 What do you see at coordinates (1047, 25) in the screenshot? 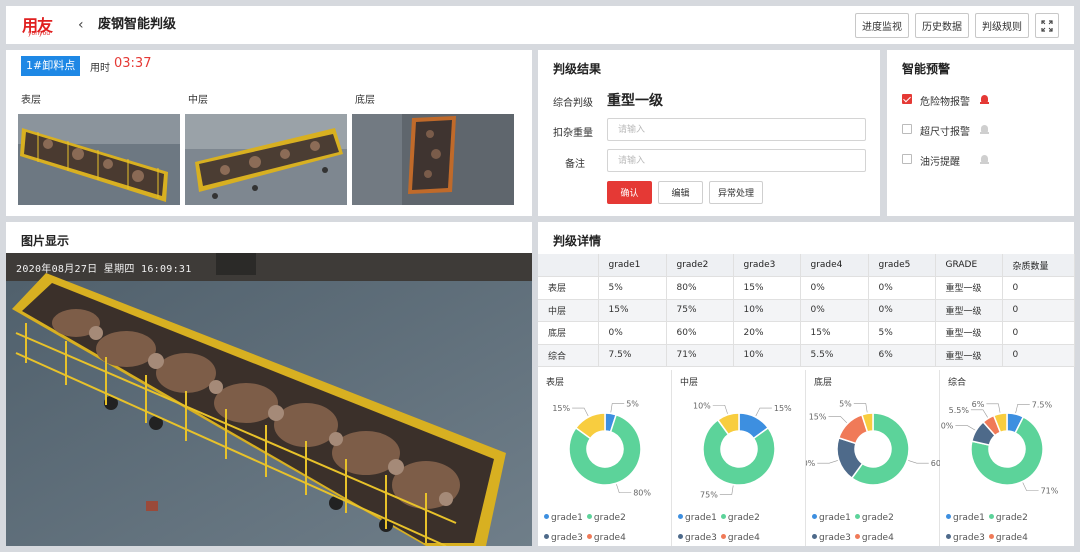
I see `fullscreen-button` at bounding box center [1047, 25].